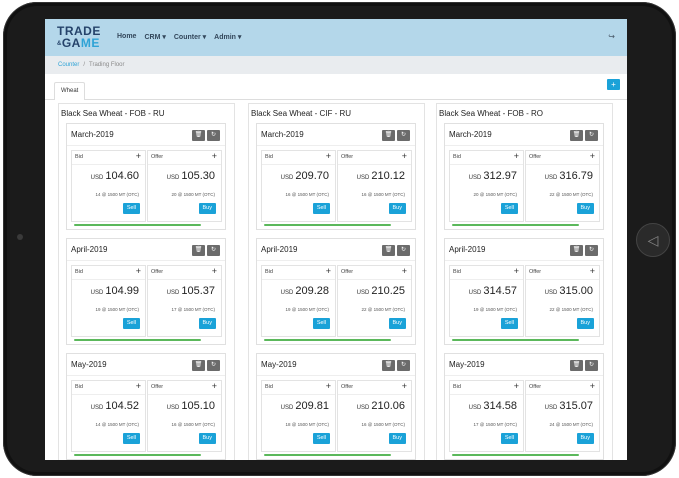 The width and height of the screenshot is (679, 478). What do you see at coordinates (68, 65) in the screenshot?
I see `breadcrumb-counter: Counter` at bounding box center [68, 65].